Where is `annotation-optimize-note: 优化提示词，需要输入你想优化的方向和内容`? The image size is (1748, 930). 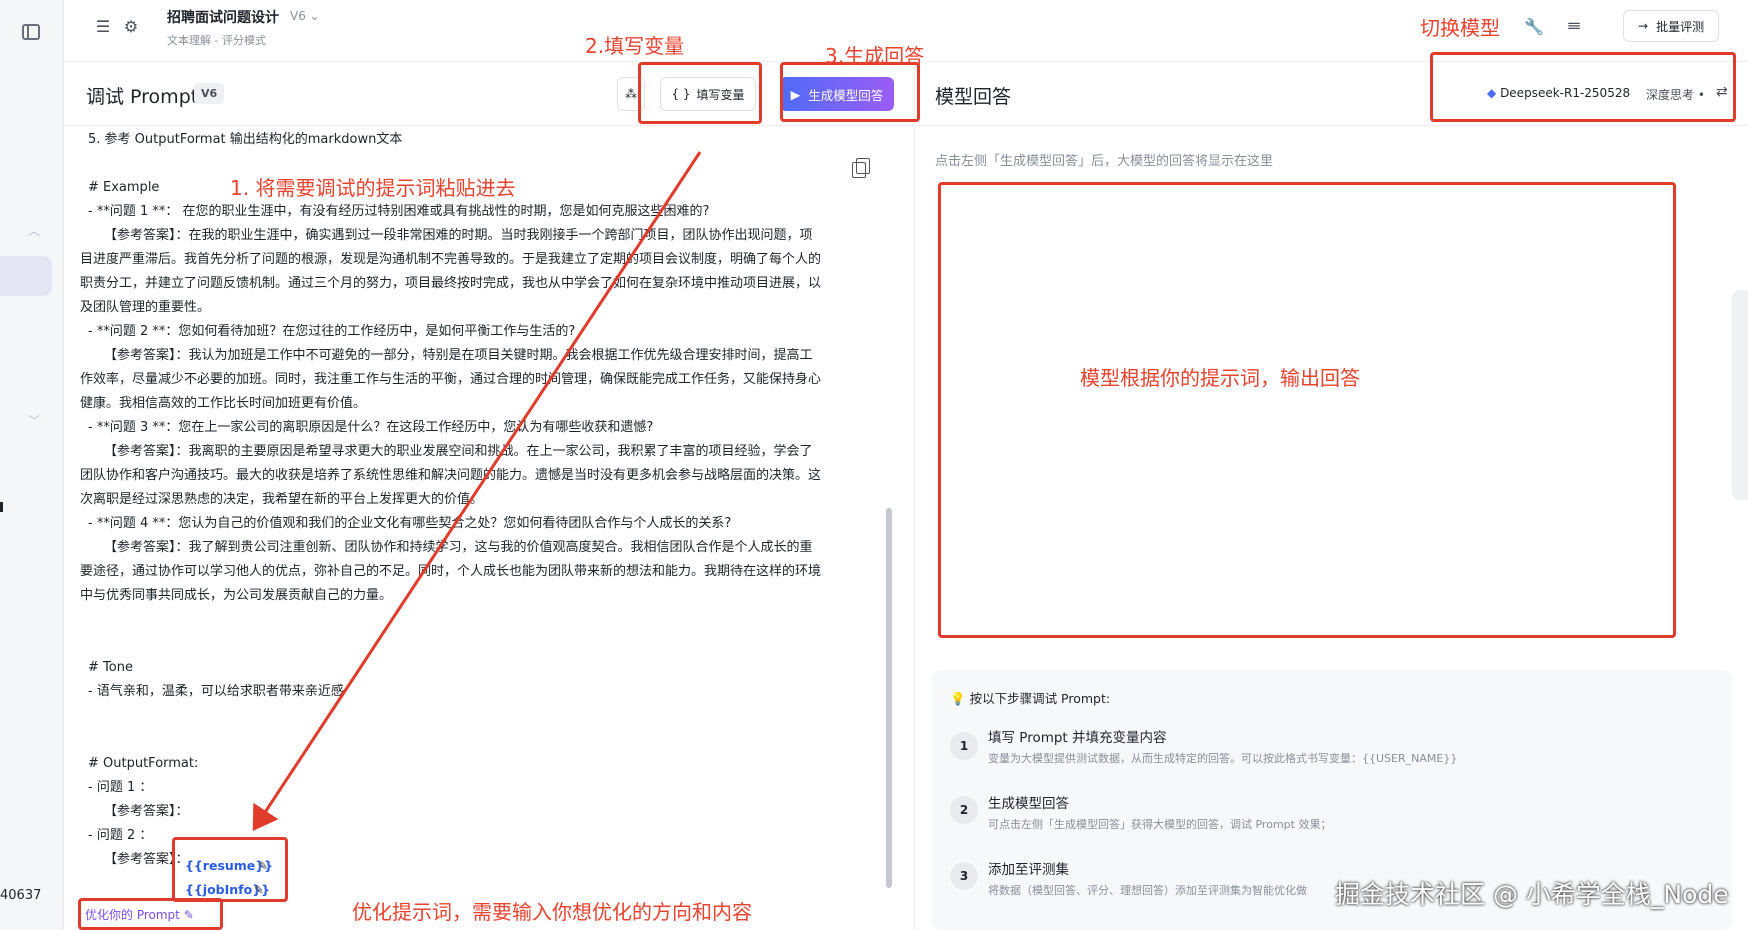 annotation-optimize-note: 优化提示词，需要输入你想优化的方向和内容 is located at coordinates (552, 912).